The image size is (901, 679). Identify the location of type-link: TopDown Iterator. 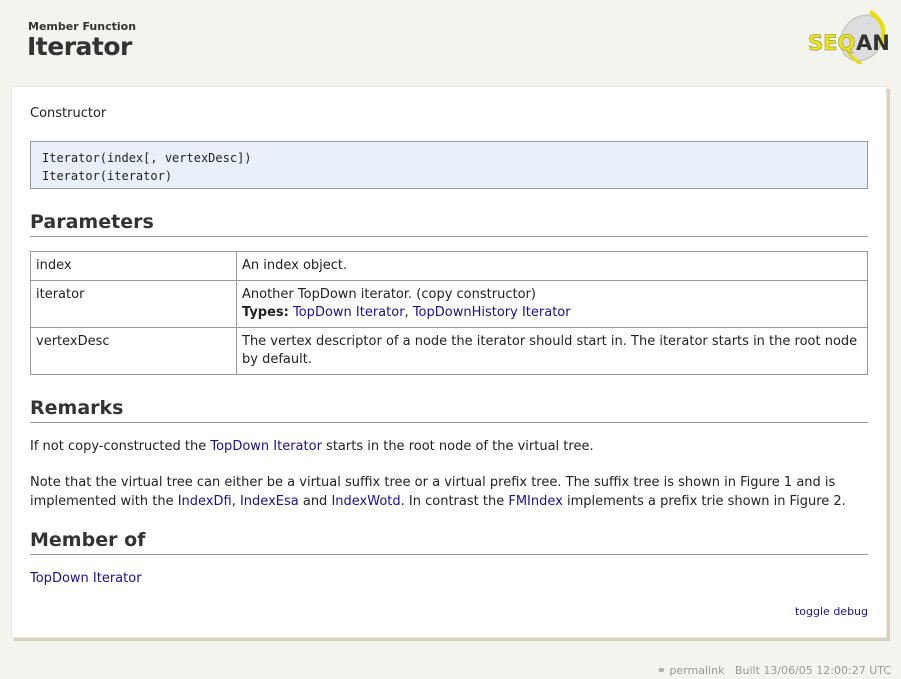
(349, 312).